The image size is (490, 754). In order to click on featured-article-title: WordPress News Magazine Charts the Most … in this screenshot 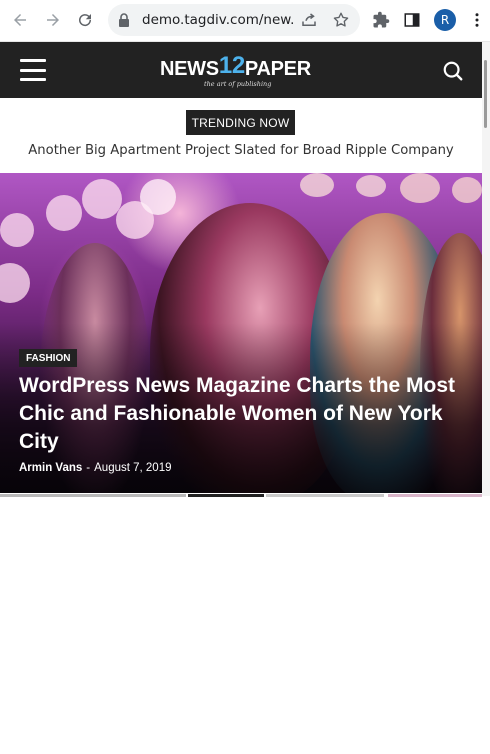, I will do `click(244, 414)`.